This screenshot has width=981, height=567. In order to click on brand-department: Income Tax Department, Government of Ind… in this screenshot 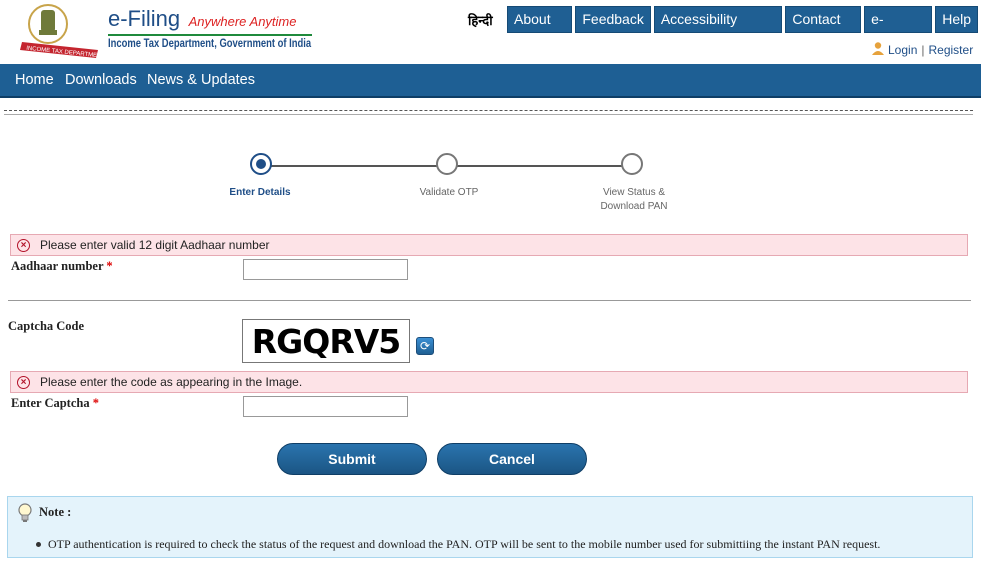, I will do `click(210, 44)`.